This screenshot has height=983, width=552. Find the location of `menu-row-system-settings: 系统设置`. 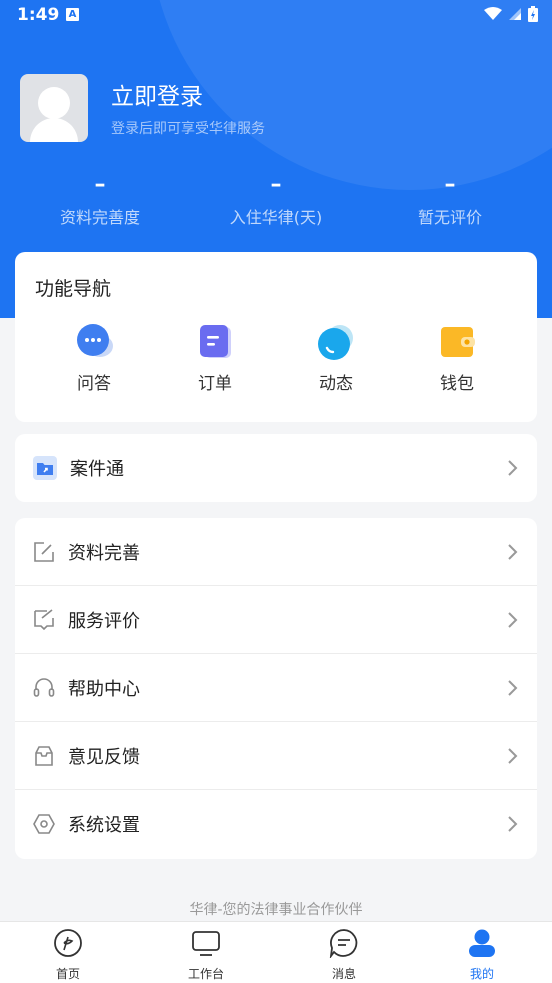

menu-row-system-settings: 系统设置 is located at coordinates (276, 824).